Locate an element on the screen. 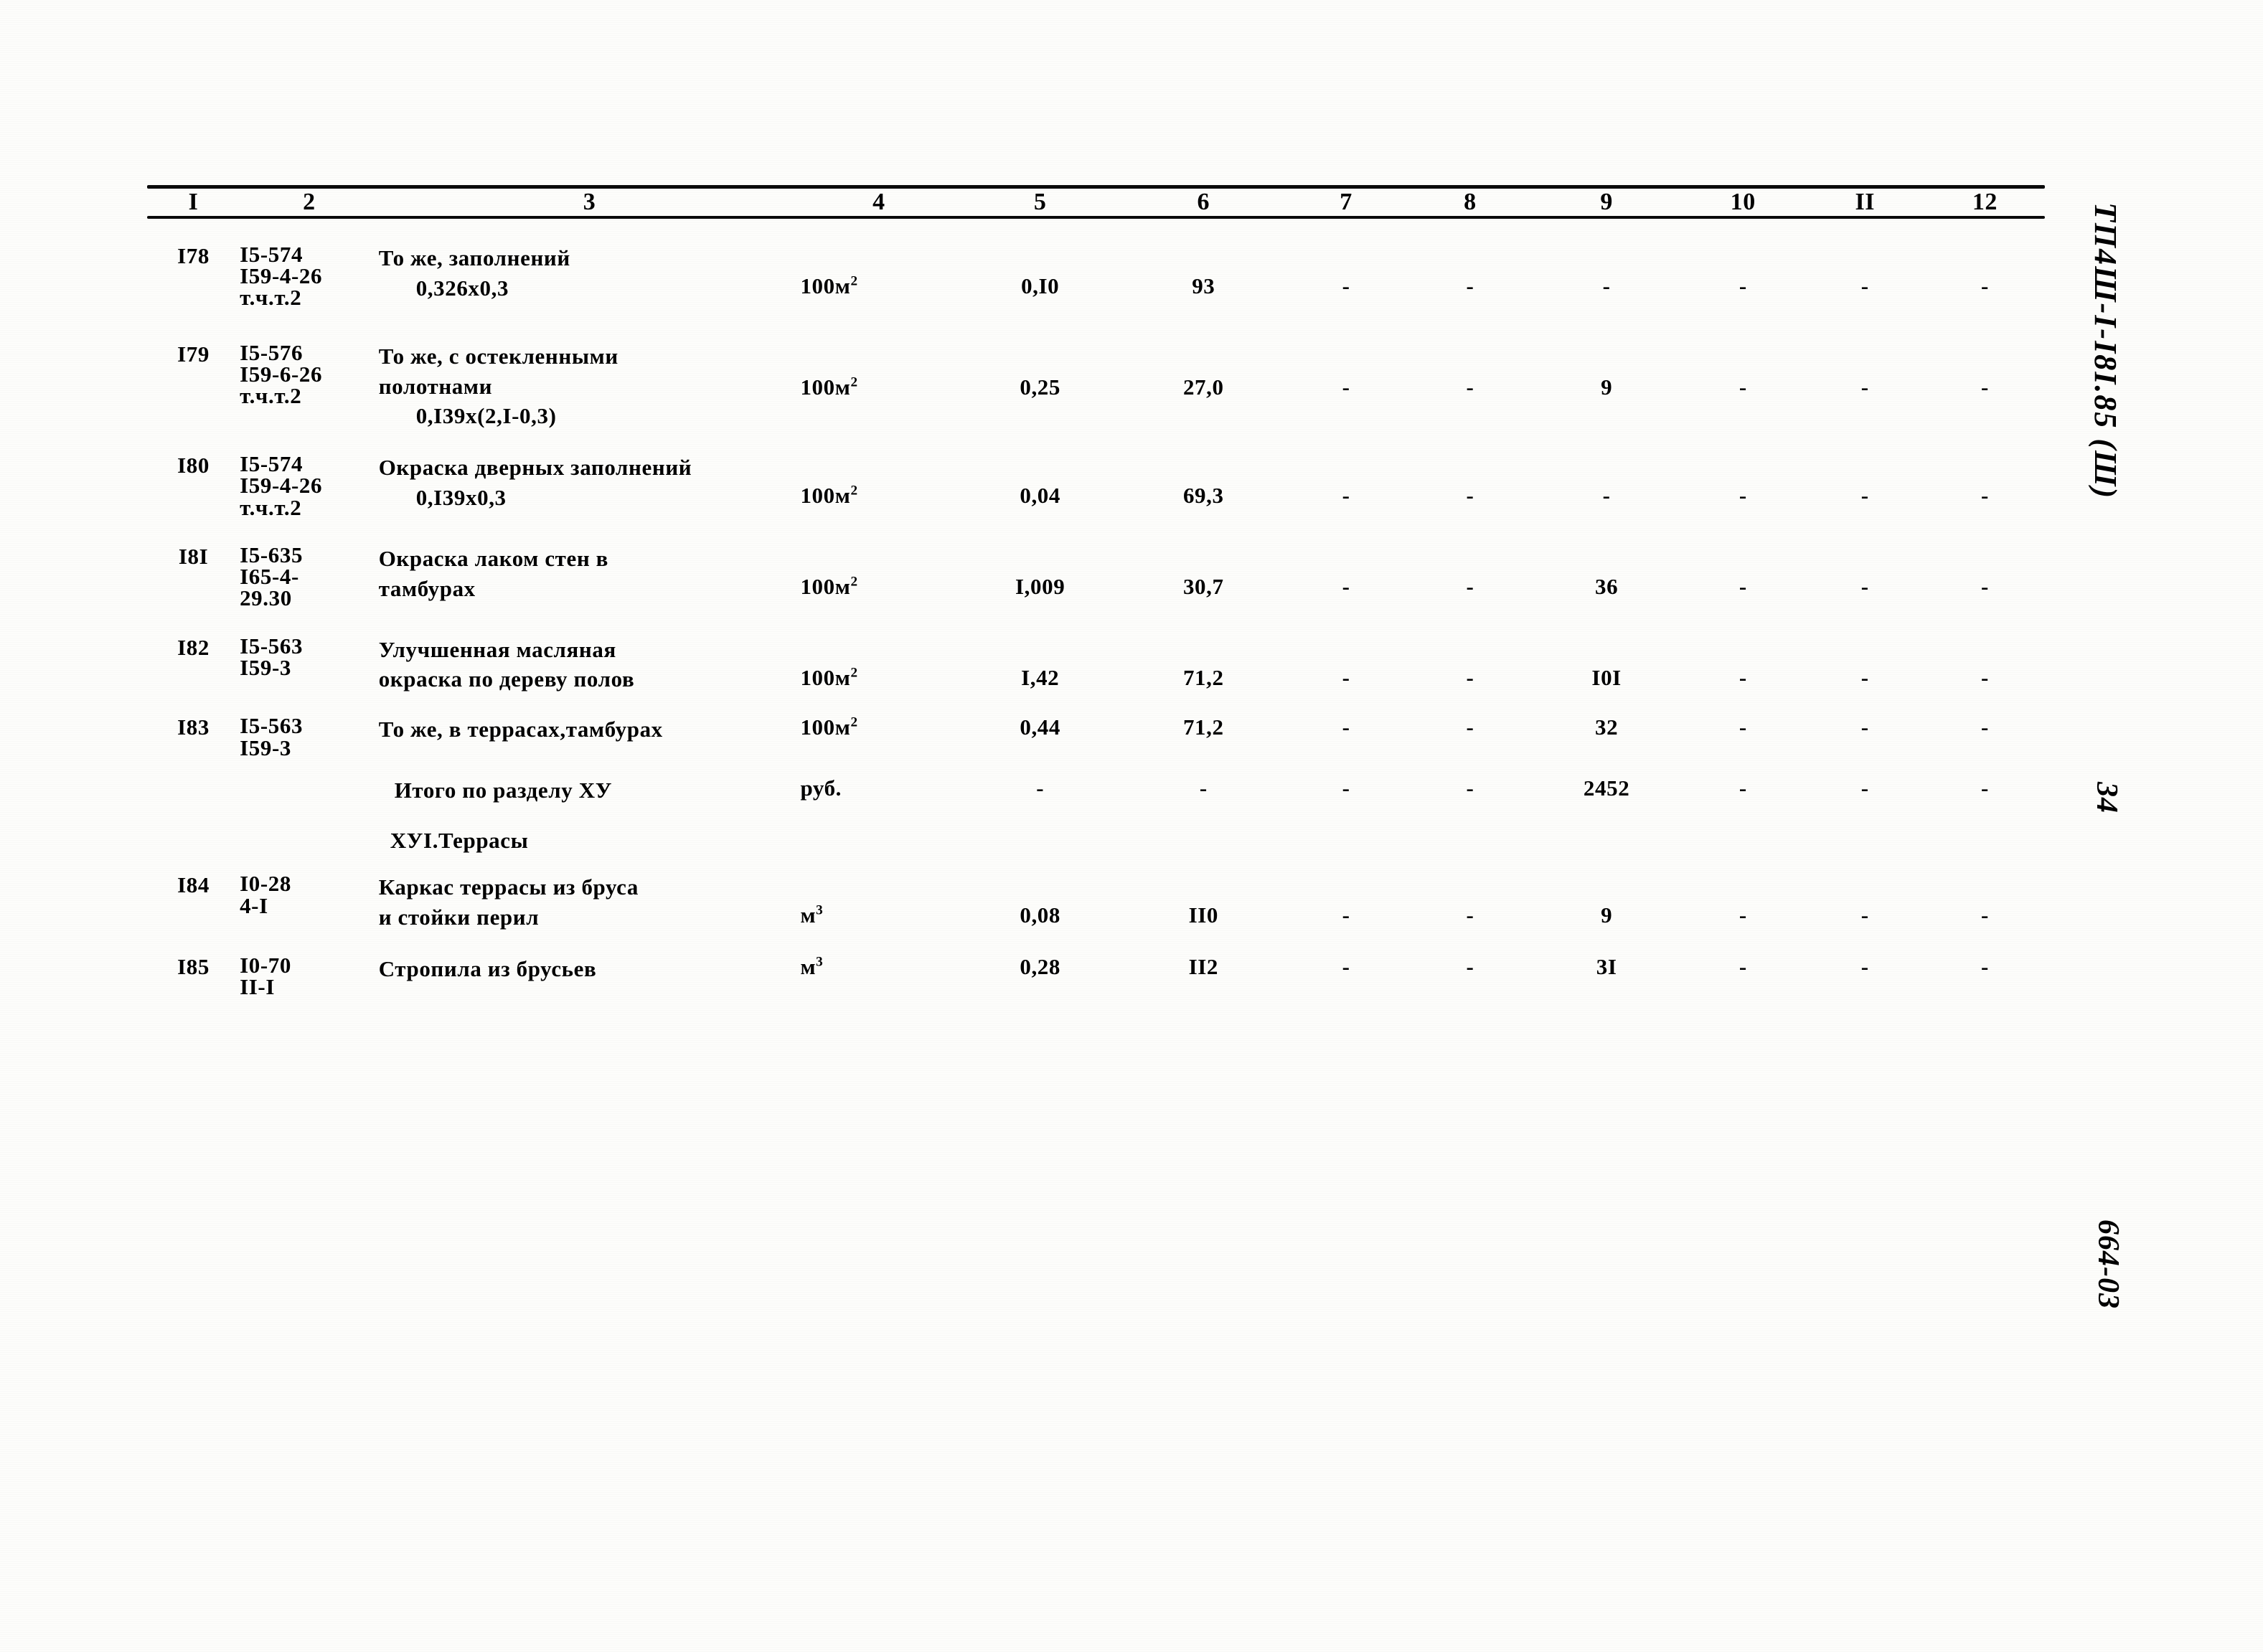  column-header-5: 5 is located at coordinates (1040, 202).